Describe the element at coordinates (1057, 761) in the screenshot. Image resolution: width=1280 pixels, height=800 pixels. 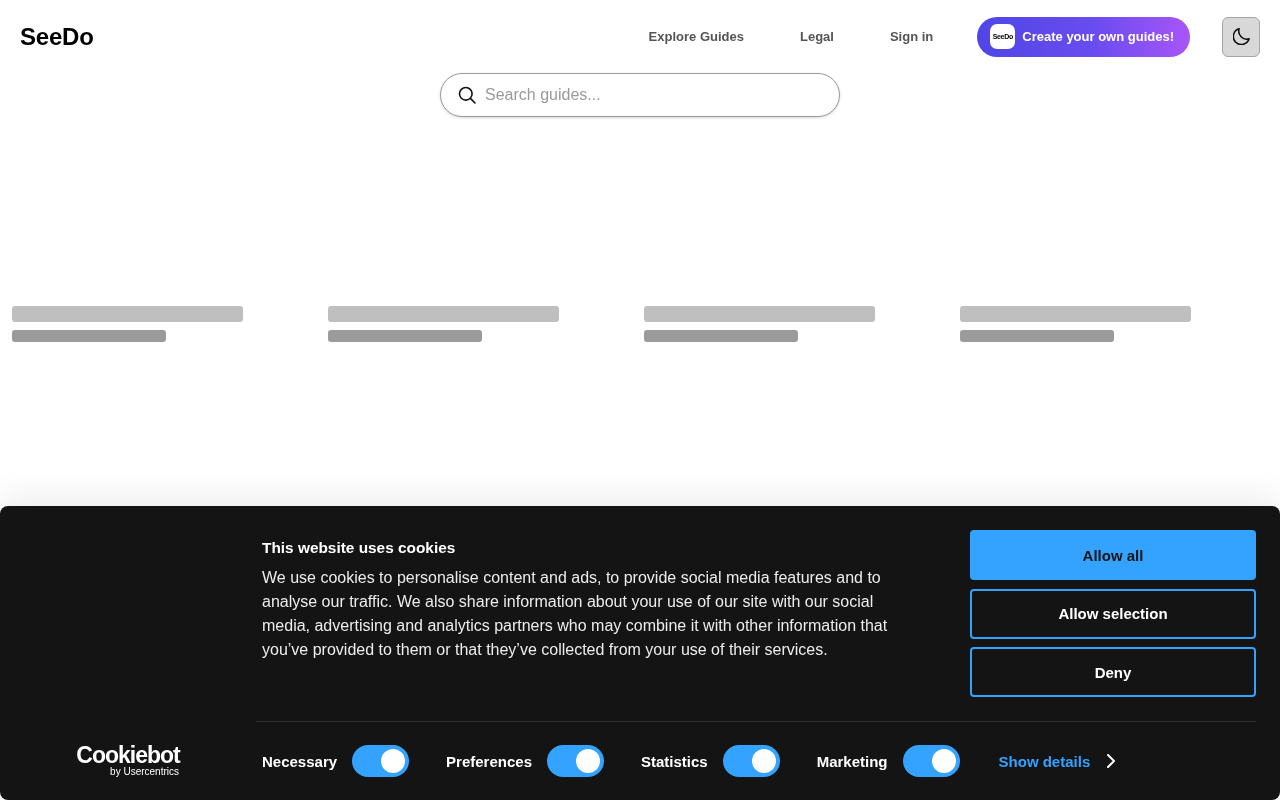
I see `show-details-link: Show details` at that location.